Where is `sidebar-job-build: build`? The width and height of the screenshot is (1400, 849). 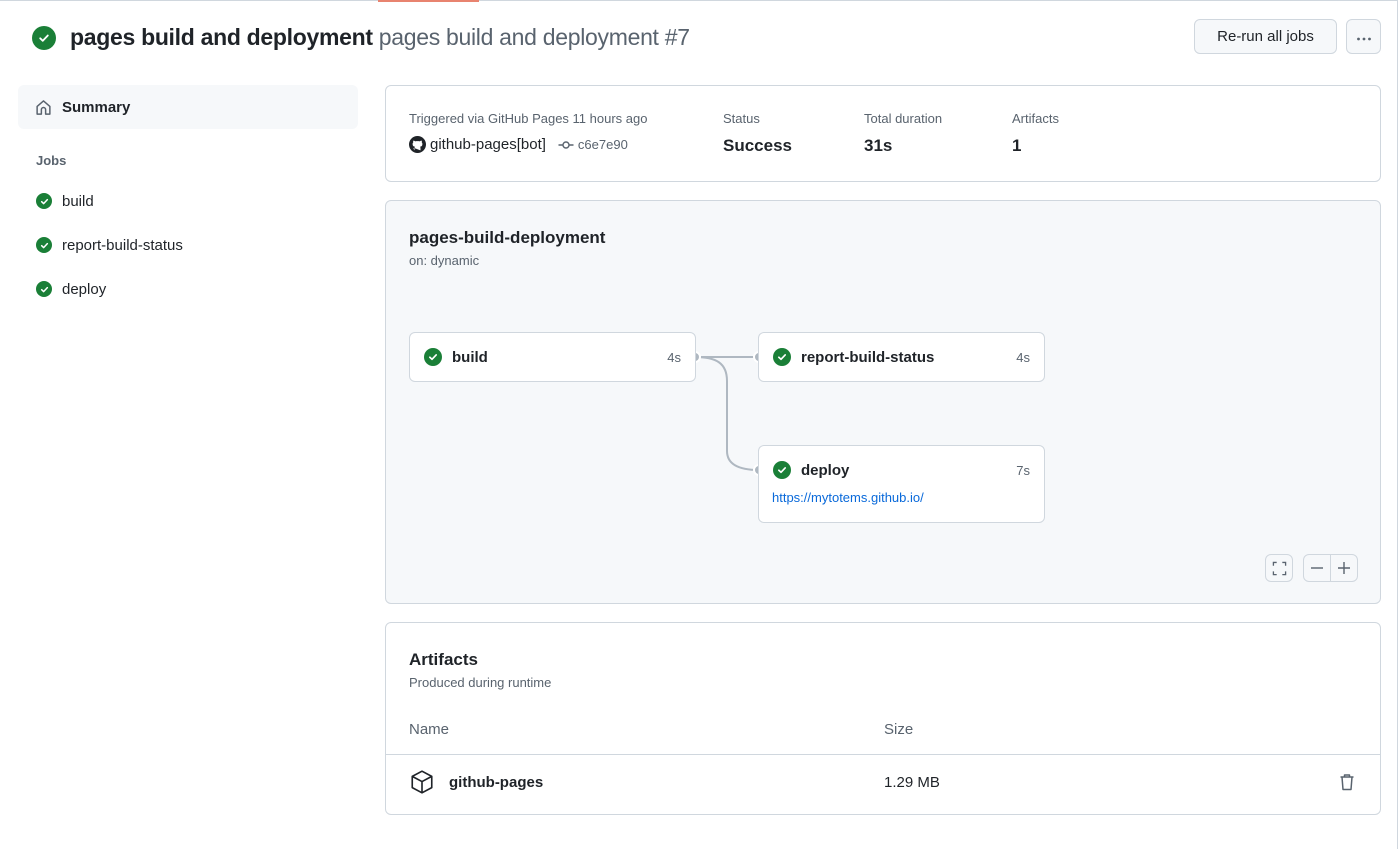 sidebar-job-build: build is located at coordinates (188, 201).